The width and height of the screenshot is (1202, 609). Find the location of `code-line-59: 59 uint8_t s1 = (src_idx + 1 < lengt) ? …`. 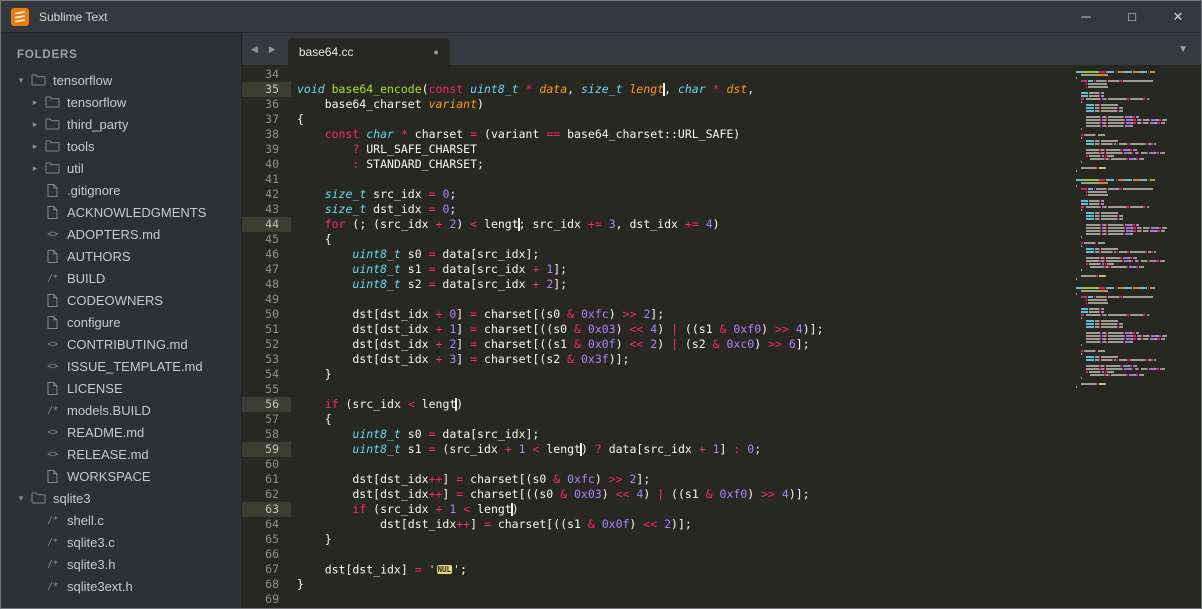

code-line-59: 59 uint8_t s1 = (src_idx + 1 < lengt) ? … is located at coordinates (721, 449).